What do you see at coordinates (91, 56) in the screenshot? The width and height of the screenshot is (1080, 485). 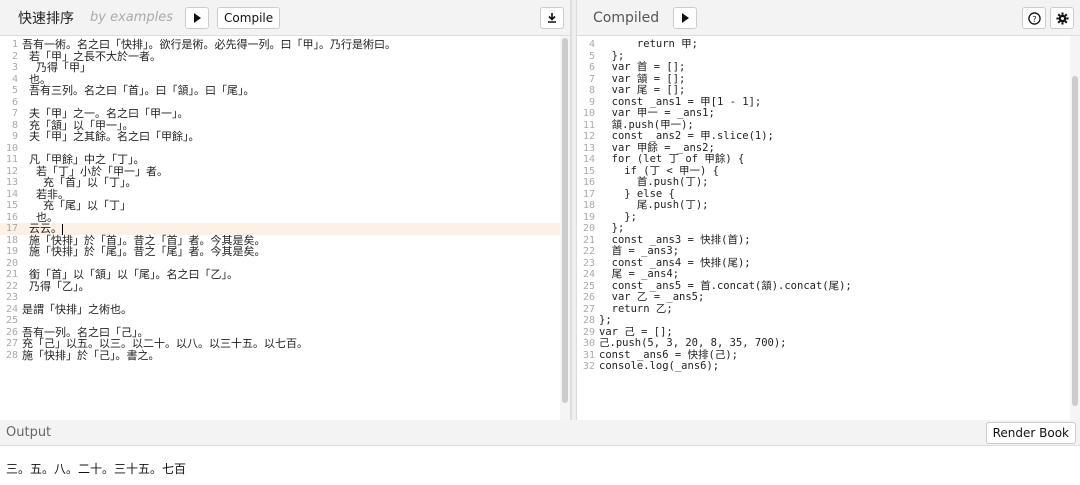 I see `line-text: 若「甲」之長不大於一者。` at bounding box center [91, 56].